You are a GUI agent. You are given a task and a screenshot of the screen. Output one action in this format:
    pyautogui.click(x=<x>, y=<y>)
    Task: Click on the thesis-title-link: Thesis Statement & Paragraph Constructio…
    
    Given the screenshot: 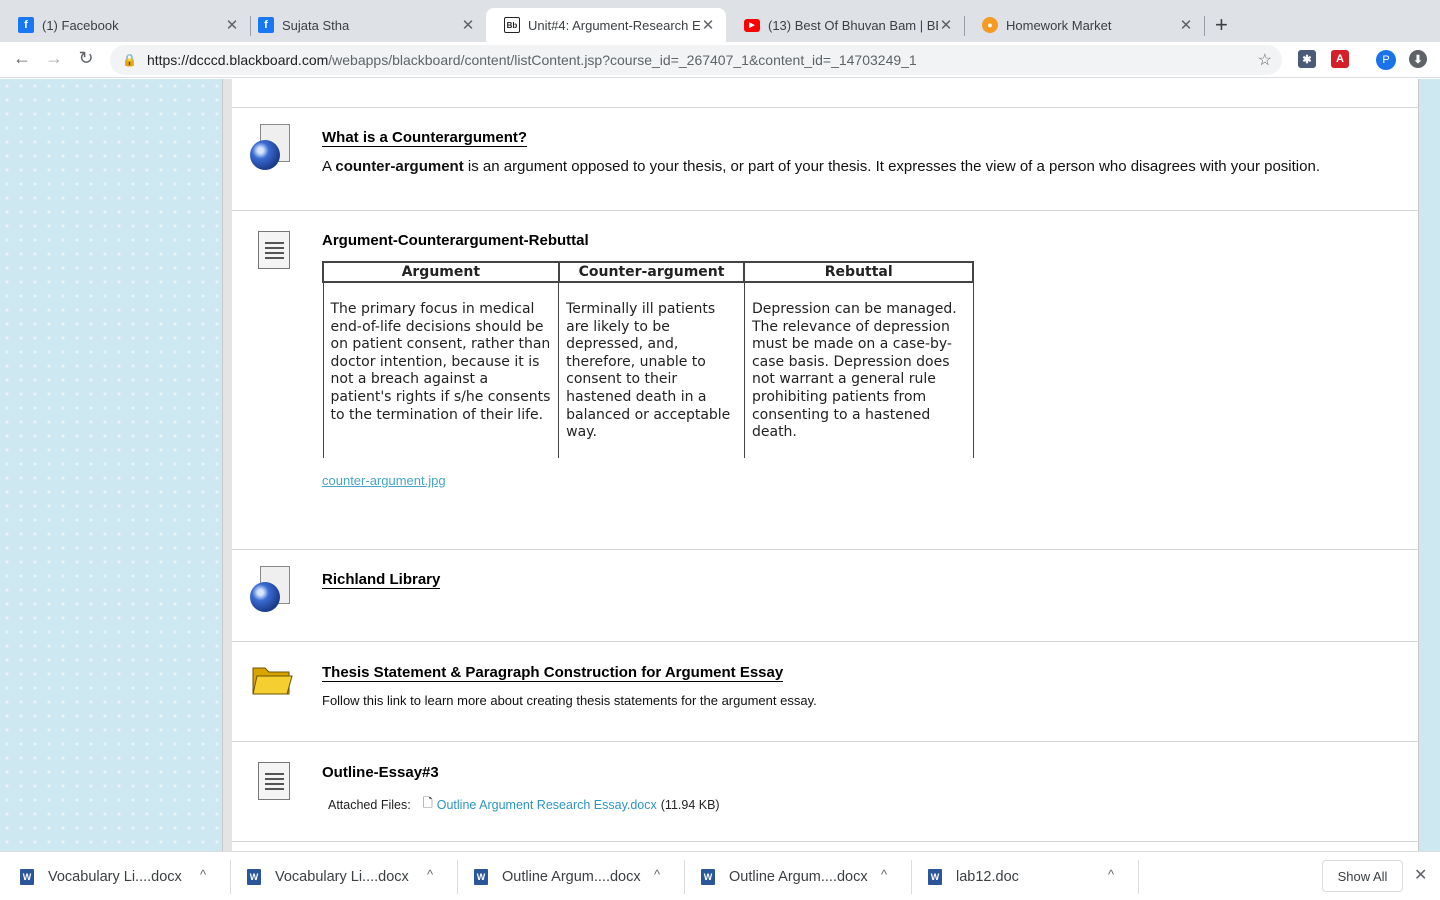 What is the action you would take?
    pyautogui.click(x=553, y=673)
    